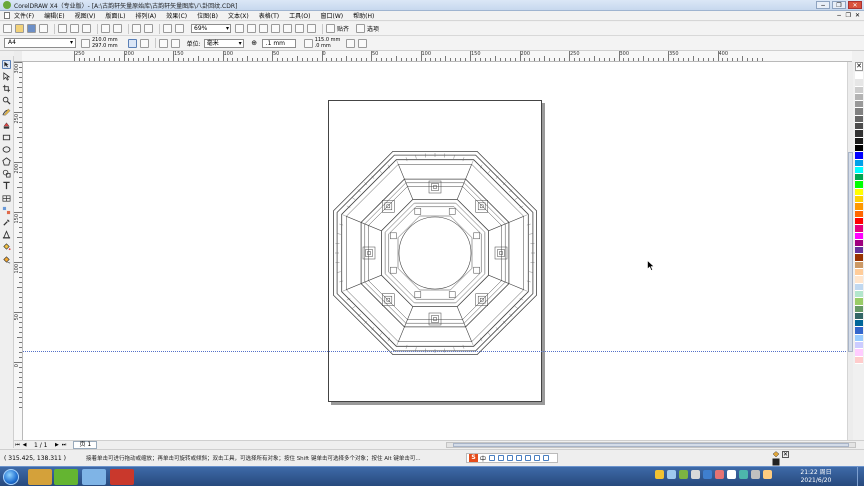 This screenshot has width=864, height=486. Describe the element at coordinates (6, 222) in the screenshot. I see `eyedropper-tool-icon` at that location.